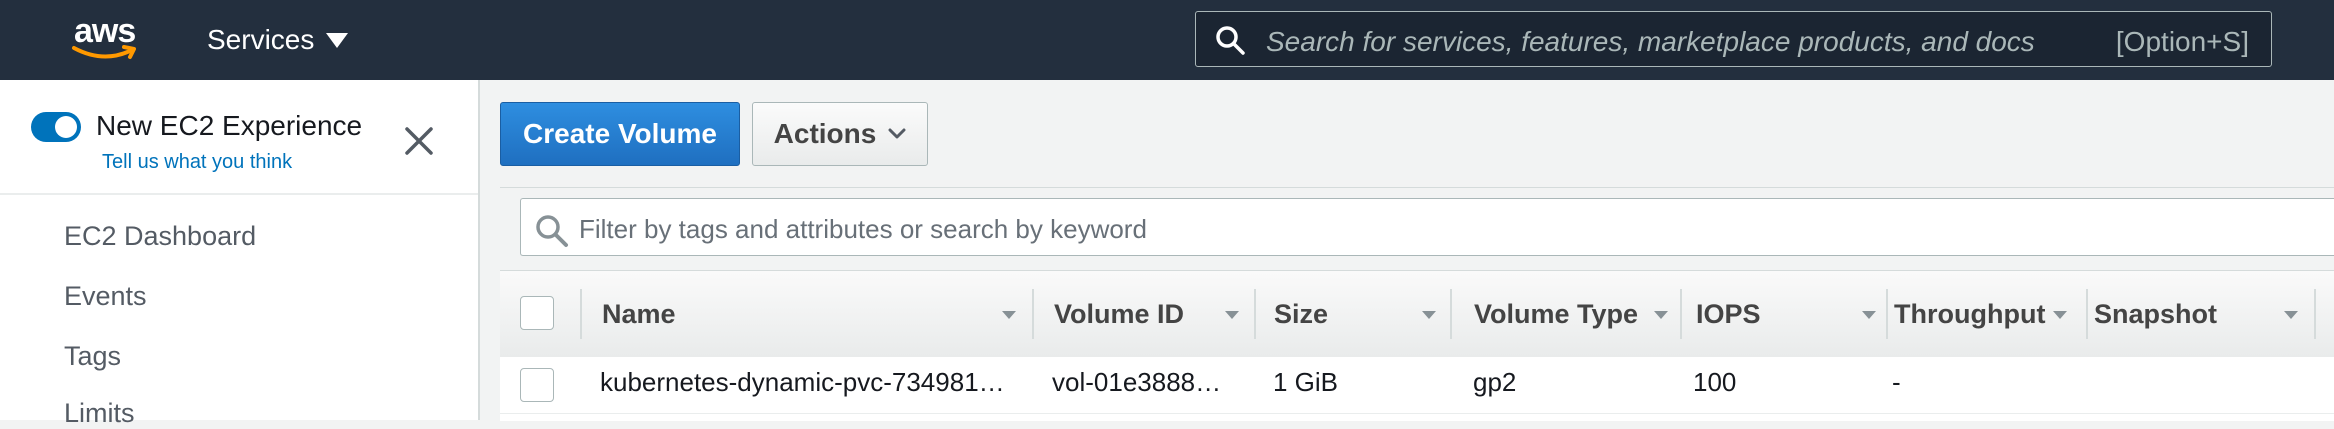 This screenshot has width=2334, height=429. Describe the element at coordinates (105, 31) in the screenshot. I see `aws-logo-text: aws` at that location.